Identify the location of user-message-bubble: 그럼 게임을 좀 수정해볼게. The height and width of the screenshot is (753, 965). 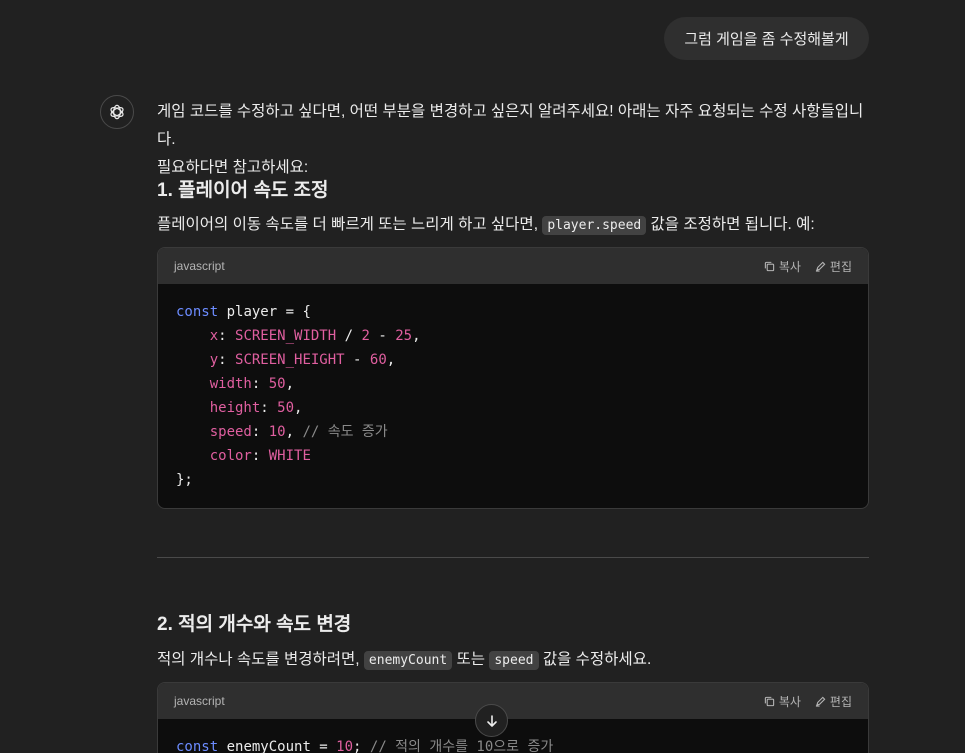
(766, 38).